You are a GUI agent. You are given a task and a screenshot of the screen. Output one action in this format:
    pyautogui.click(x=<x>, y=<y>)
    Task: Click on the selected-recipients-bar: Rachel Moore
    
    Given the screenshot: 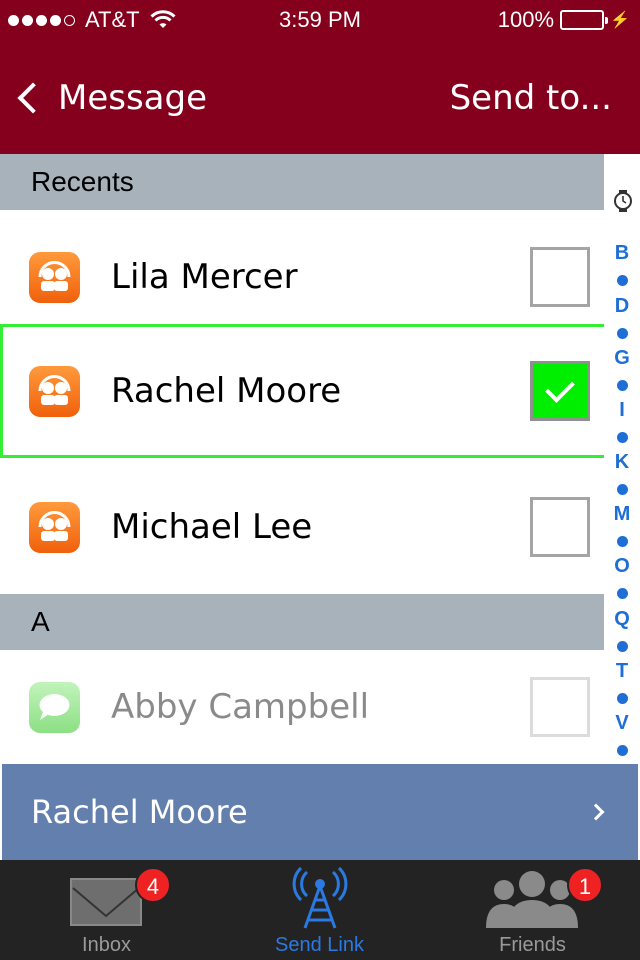 What is the action you would take?
    pyautogui.click(x=320, y=812)
    